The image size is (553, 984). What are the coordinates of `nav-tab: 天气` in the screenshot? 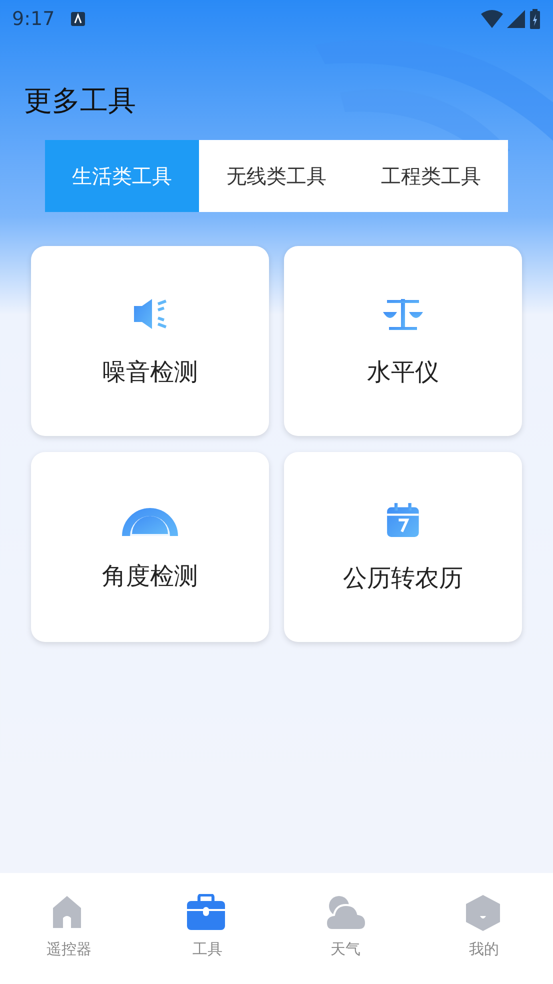 It's located at (345, 938).